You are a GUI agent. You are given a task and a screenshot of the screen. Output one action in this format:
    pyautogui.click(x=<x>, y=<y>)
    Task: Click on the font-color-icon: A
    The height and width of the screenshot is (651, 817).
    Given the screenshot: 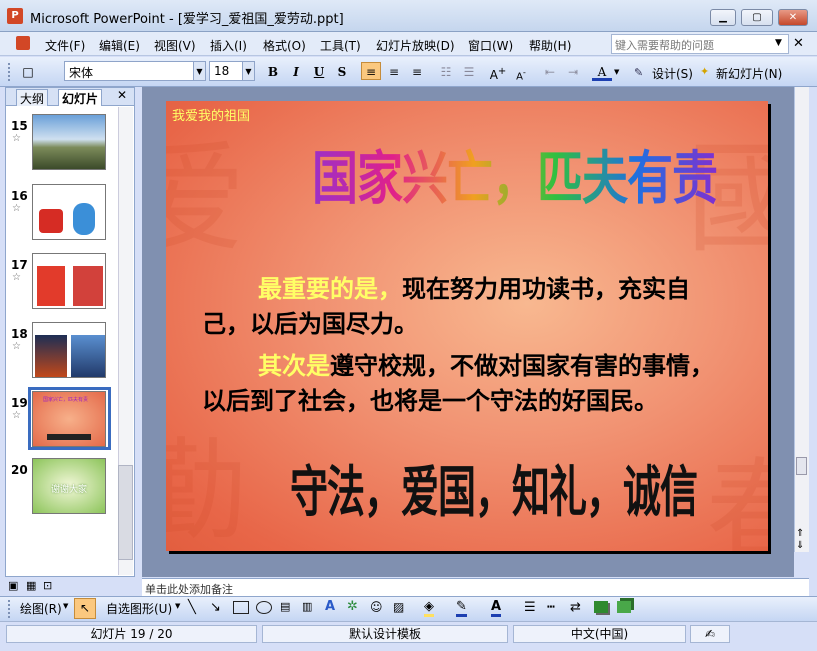 What is the action you would take?
    pyautogui.click(x=496, y=608)
    